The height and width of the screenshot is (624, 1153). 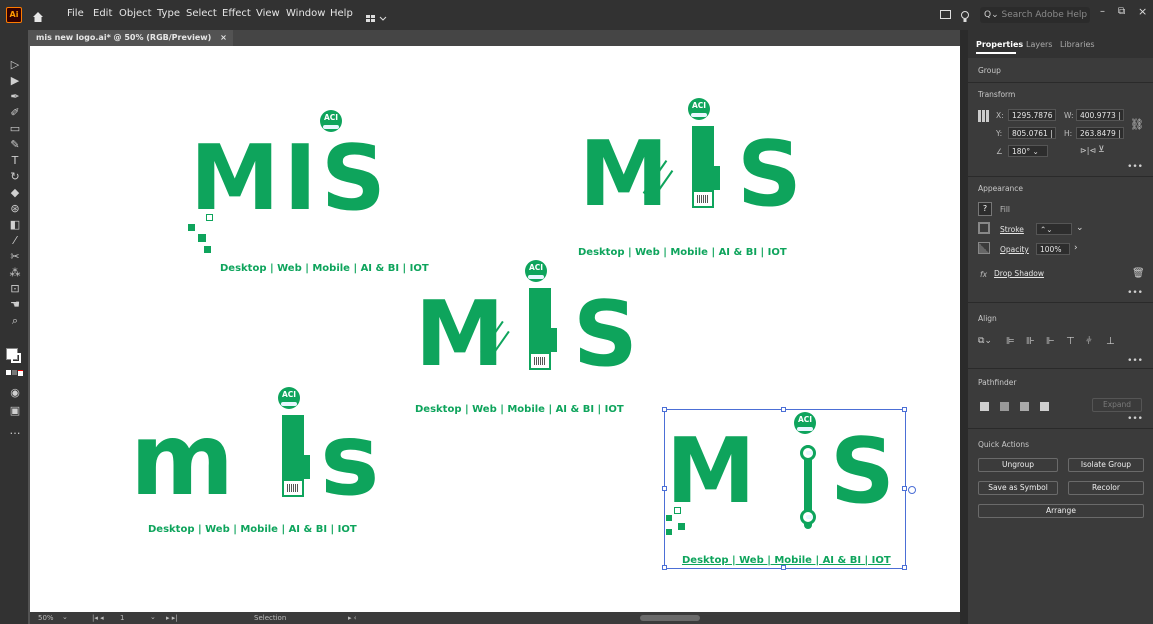 I want to click on artboard-nav-next-icon: ▸ ▸|, so click(x=172, y=618).